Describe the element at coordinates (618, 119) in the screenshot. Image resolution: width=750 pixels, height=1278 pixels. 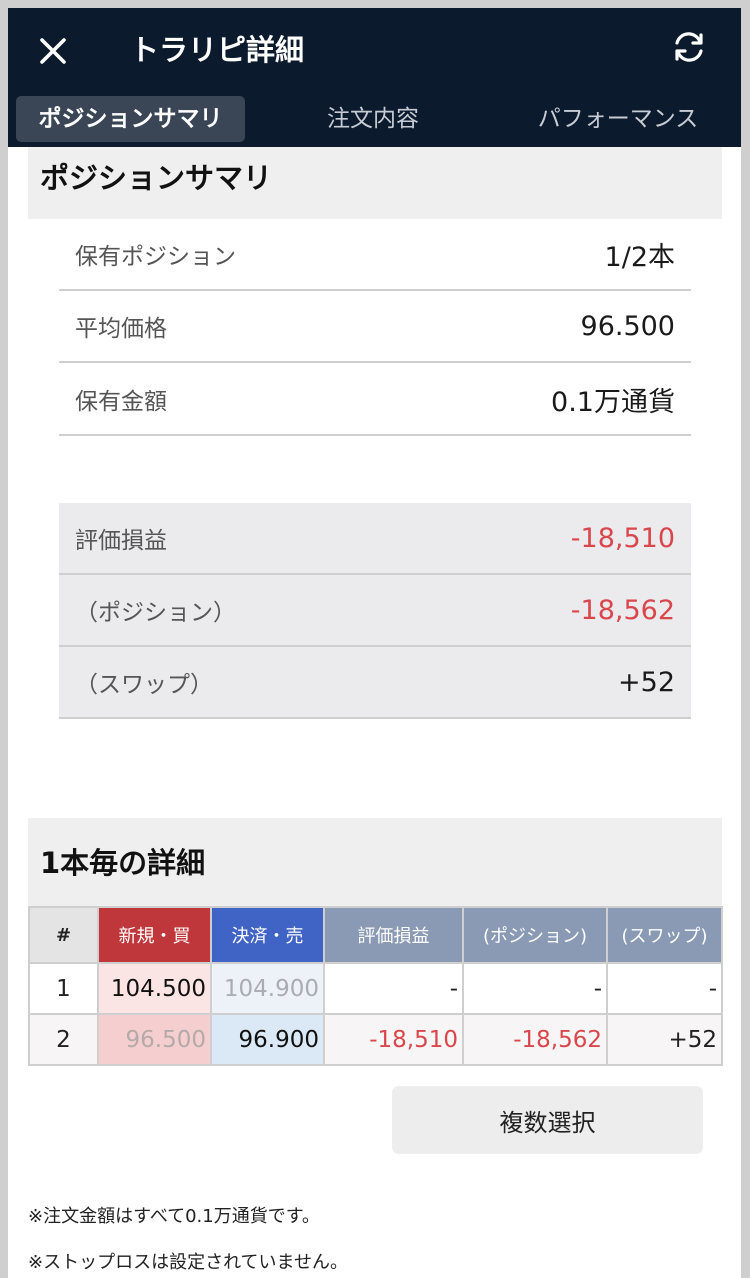
I see `tab-performance: パフォーマンス` at that location.